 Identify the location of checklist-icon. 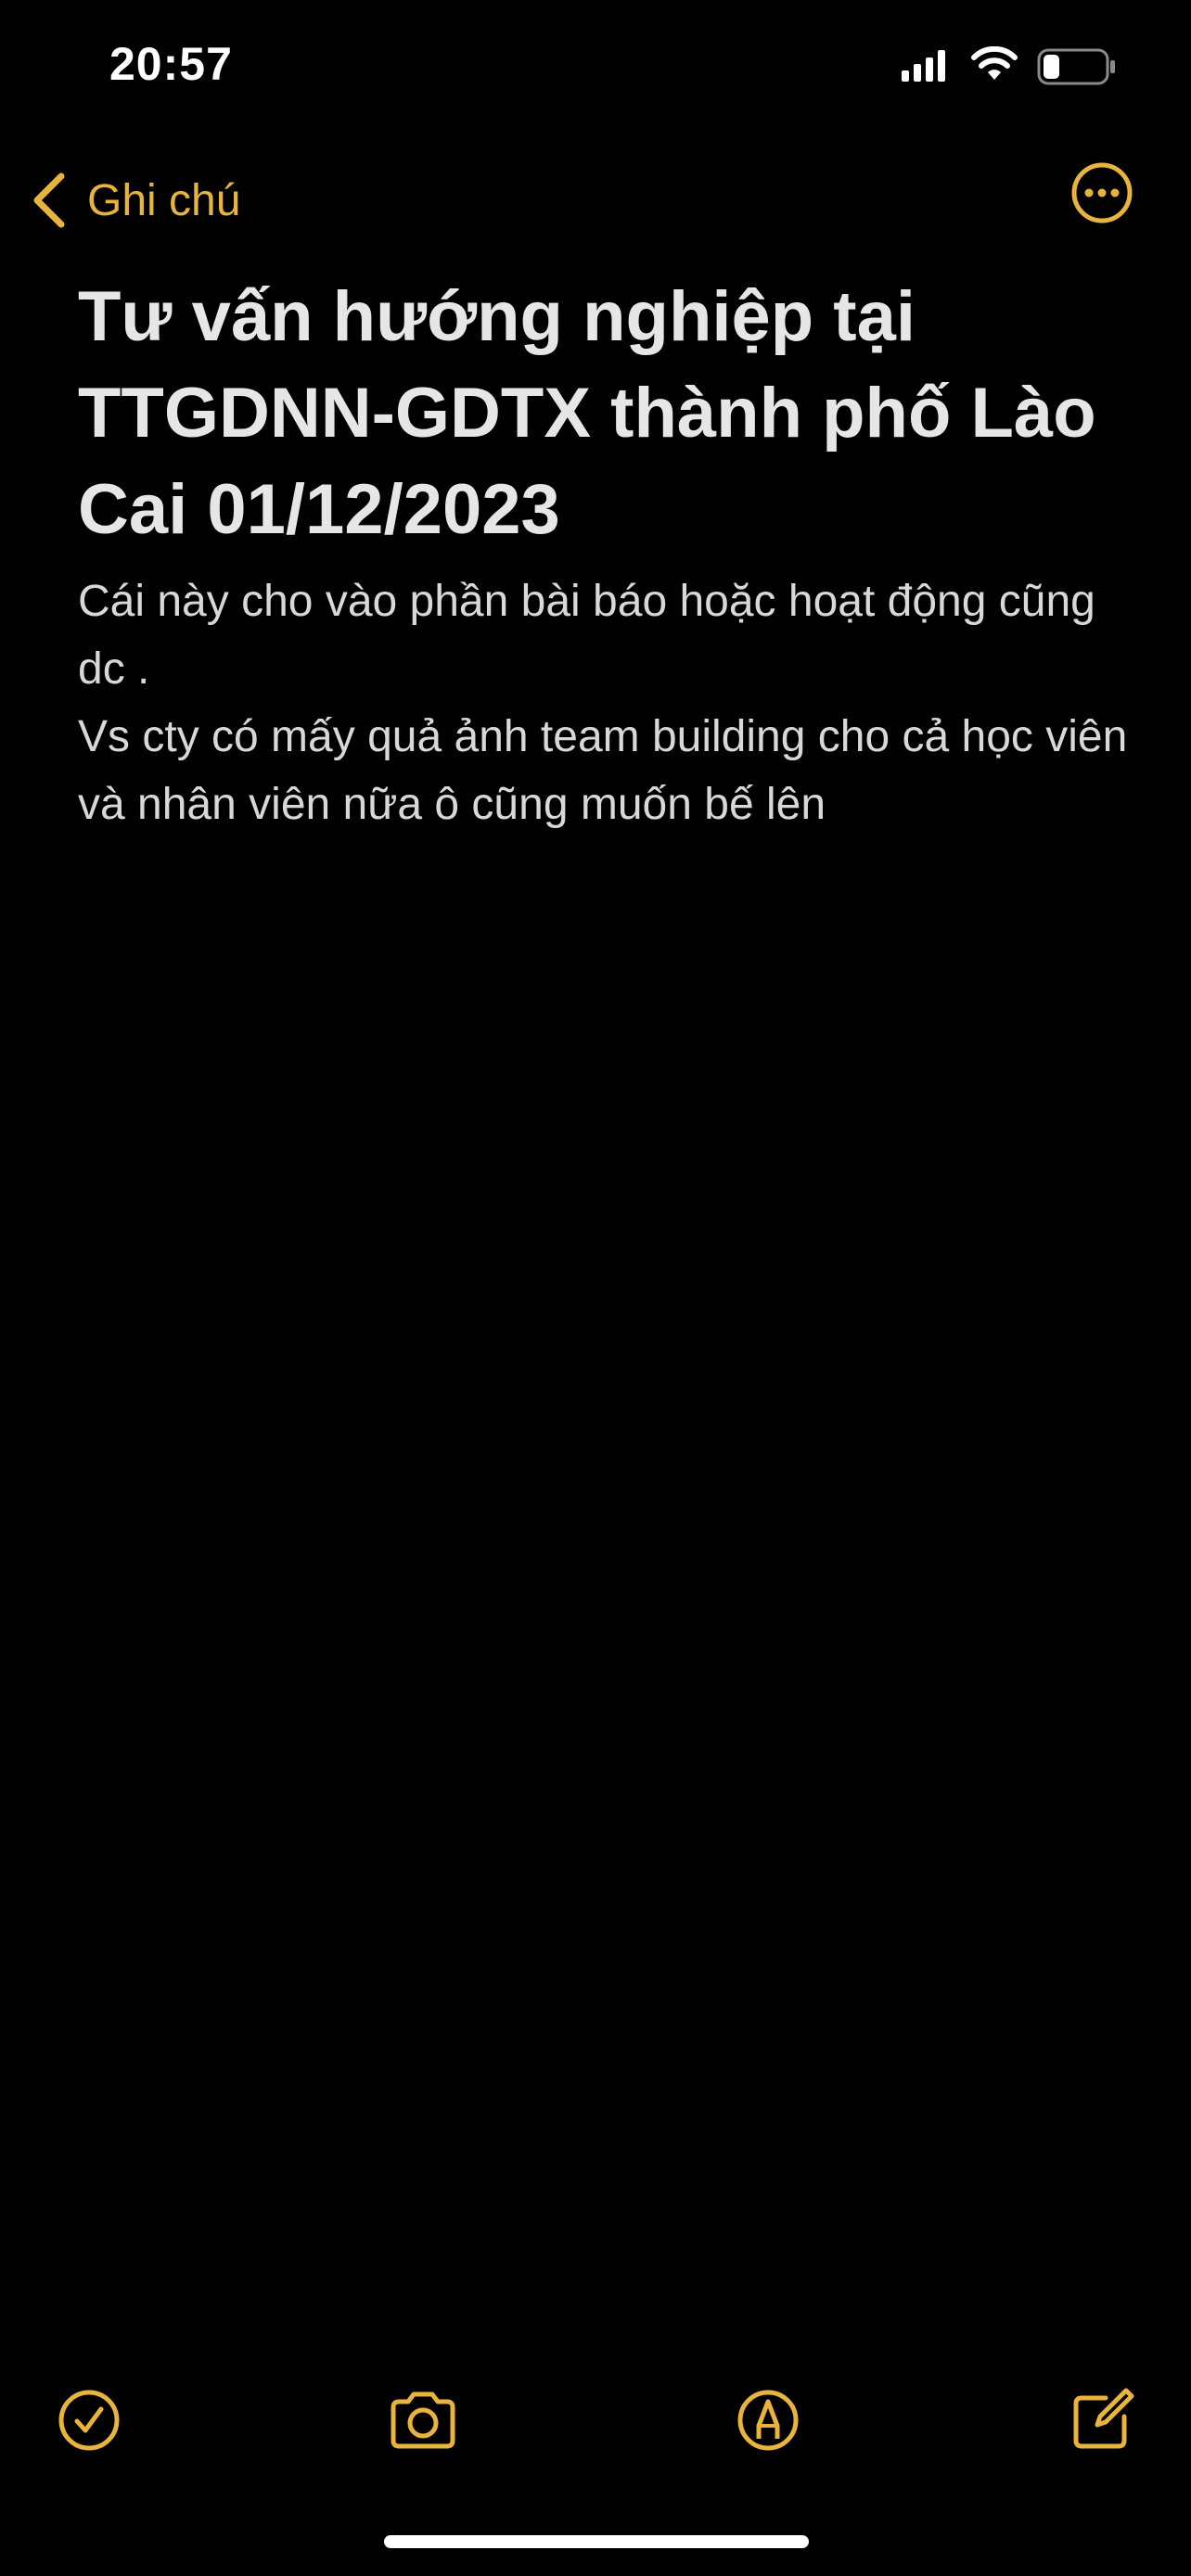
(89, 2420).